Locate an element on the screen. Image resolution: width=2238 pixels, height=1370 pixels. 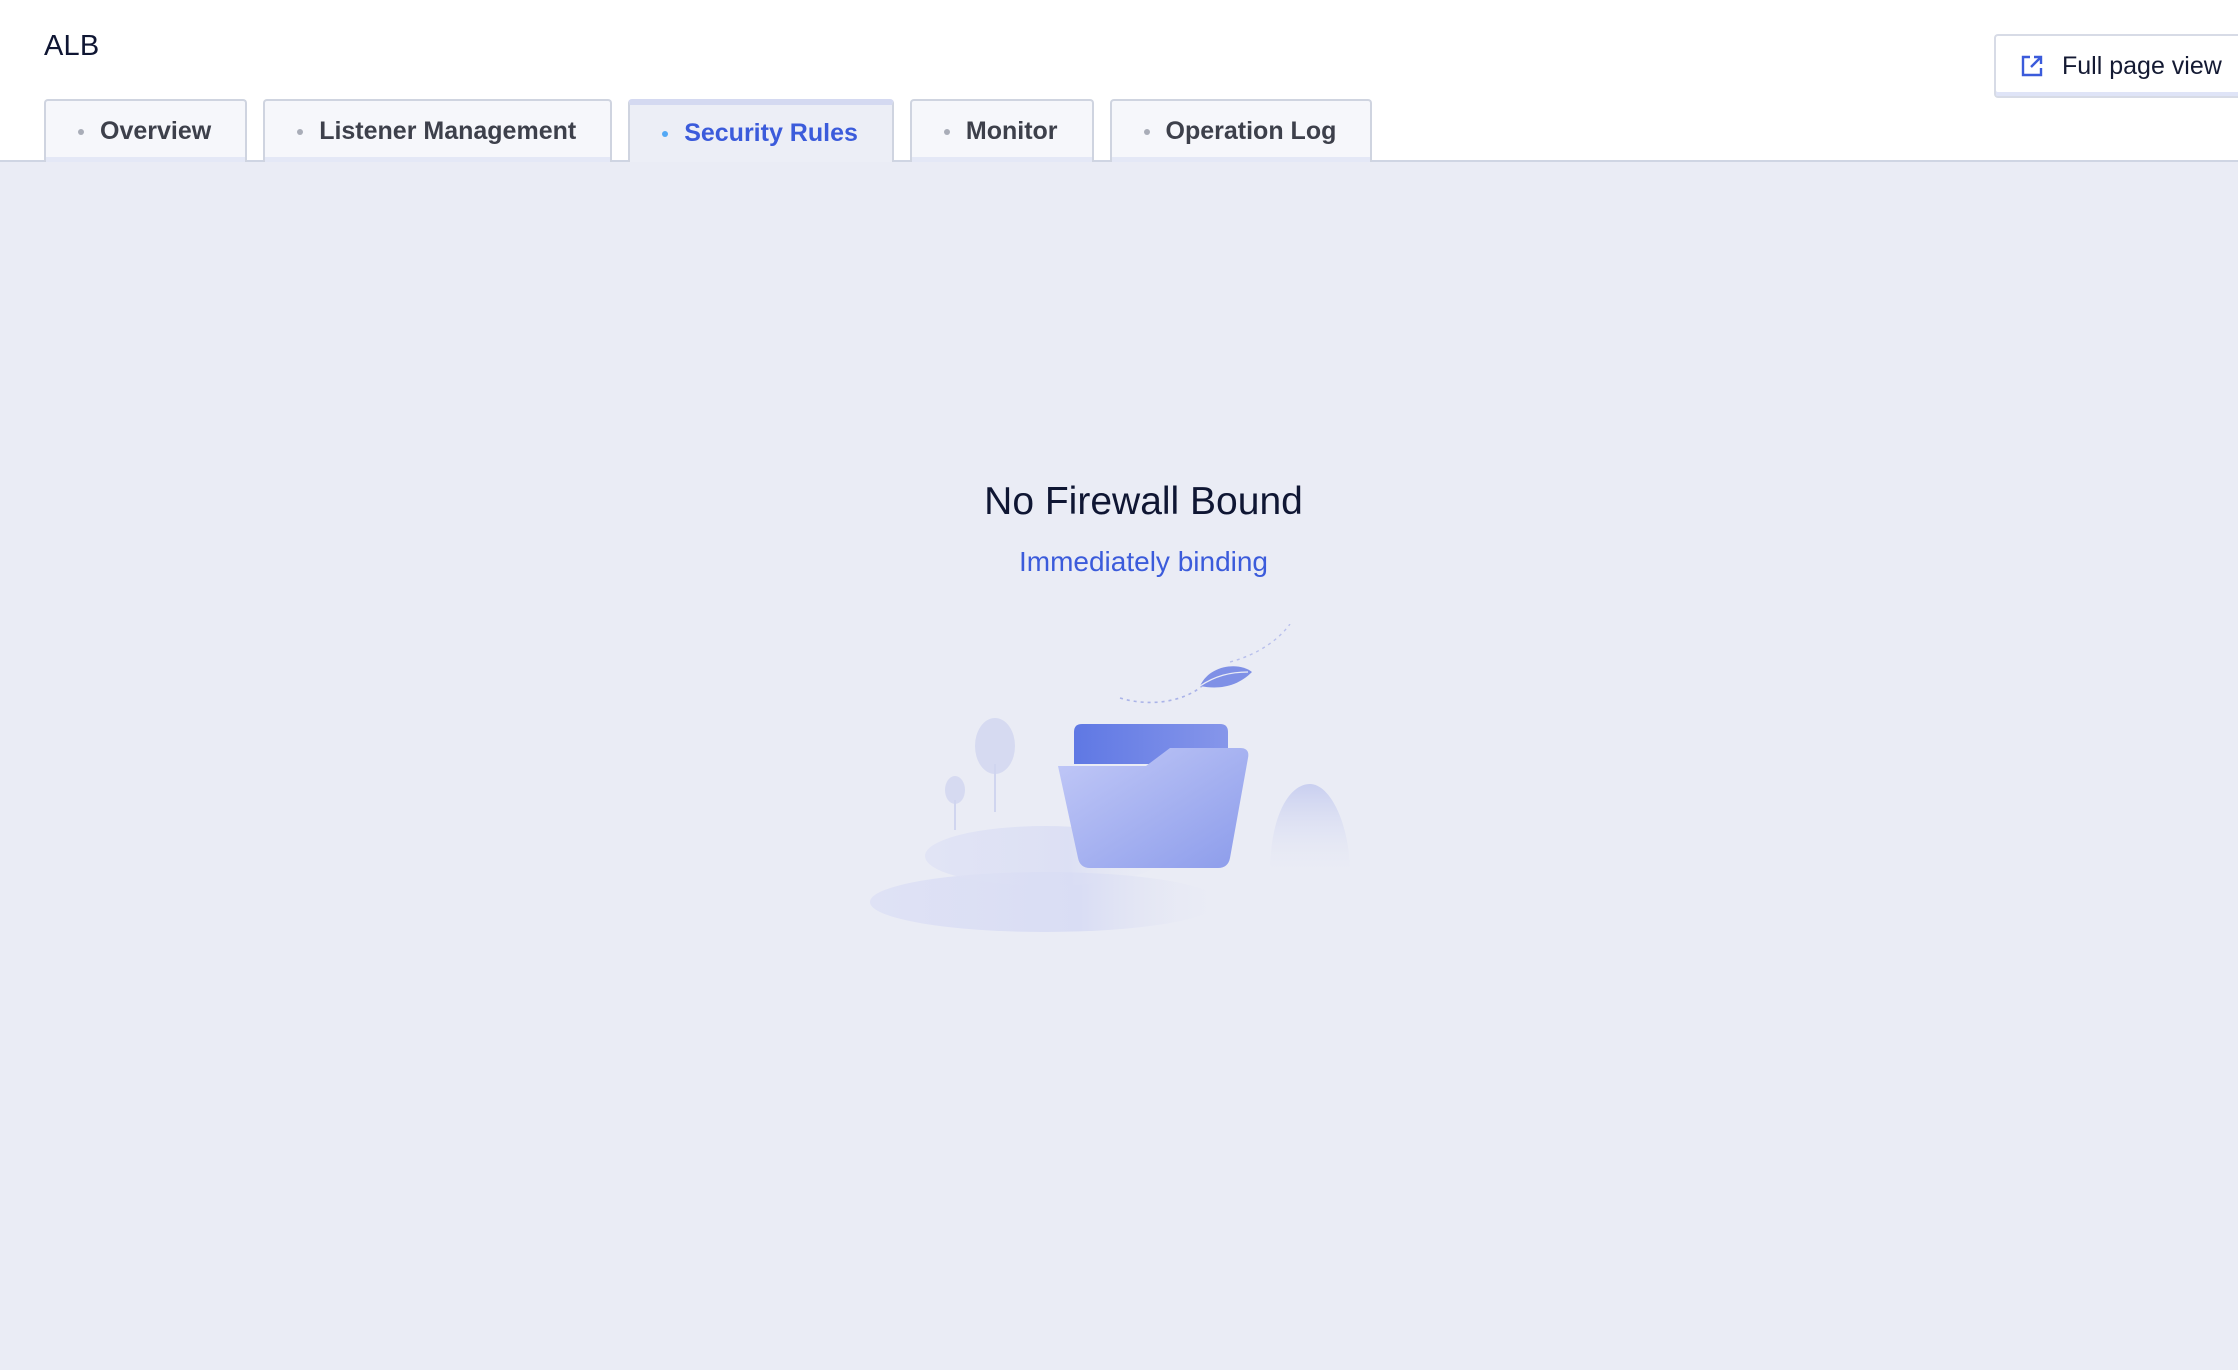
tab-listener-management: Listener Management is located at coordinates (438, 130).